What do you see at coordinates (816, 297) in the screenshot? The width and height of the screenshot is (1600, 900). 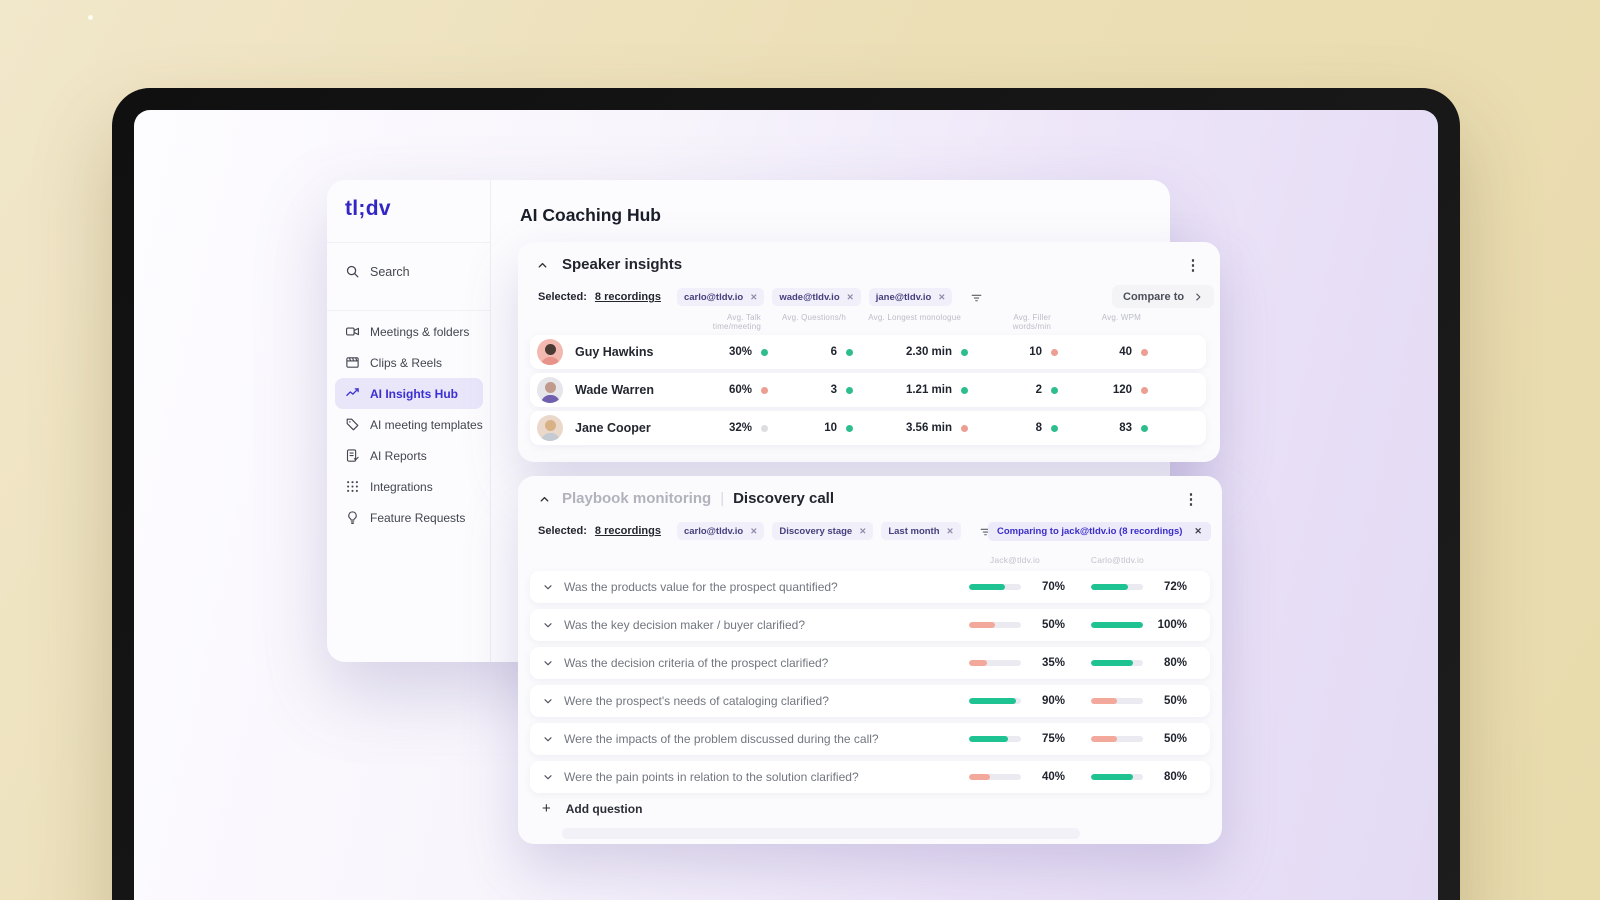 I see `filter-chip: wade@tldv.io ✕` at bounding box center [816, 297].